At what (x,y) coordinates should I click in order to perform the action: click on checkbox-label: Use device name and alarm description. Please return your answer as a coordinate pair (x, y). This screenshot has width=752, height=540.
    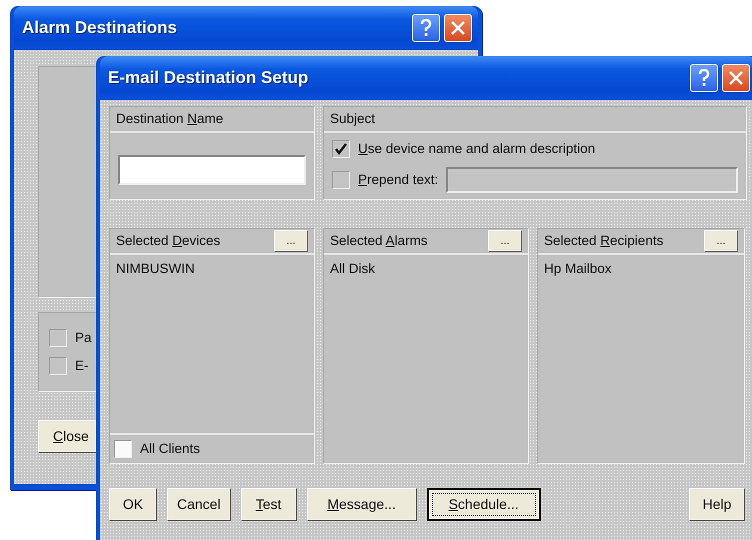
    Looking at the image, I should click on (477, 149).